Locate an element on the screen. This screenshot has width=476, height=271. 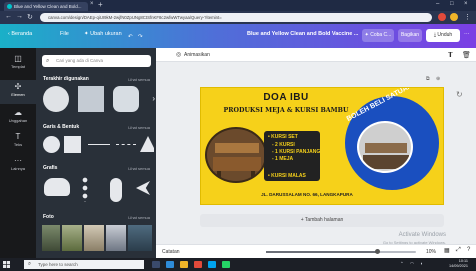
more-options-icon: ··· is located at coordinates (467, 34).